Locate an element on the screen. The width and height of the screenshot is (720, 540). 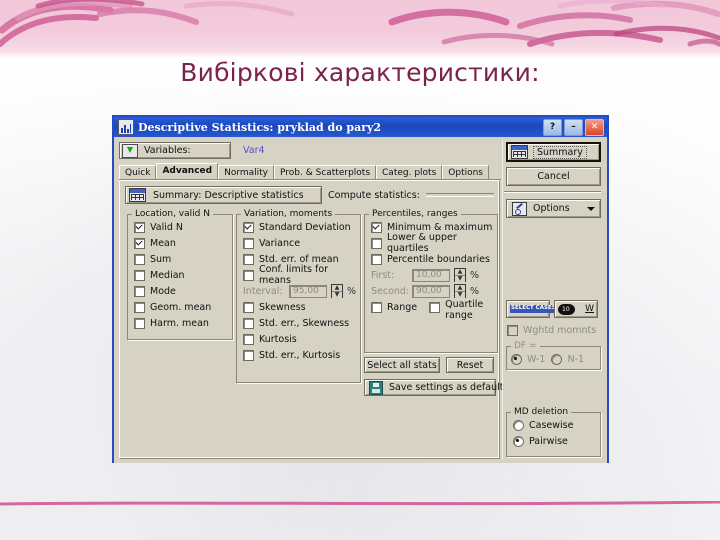
first-unit: % is located at coordinates (475, 275).